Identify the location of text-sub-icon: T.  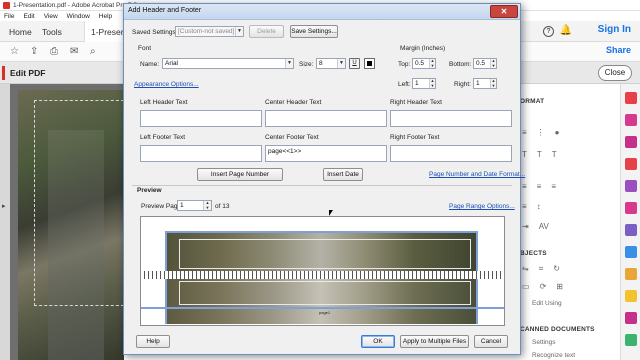
(539, 154).